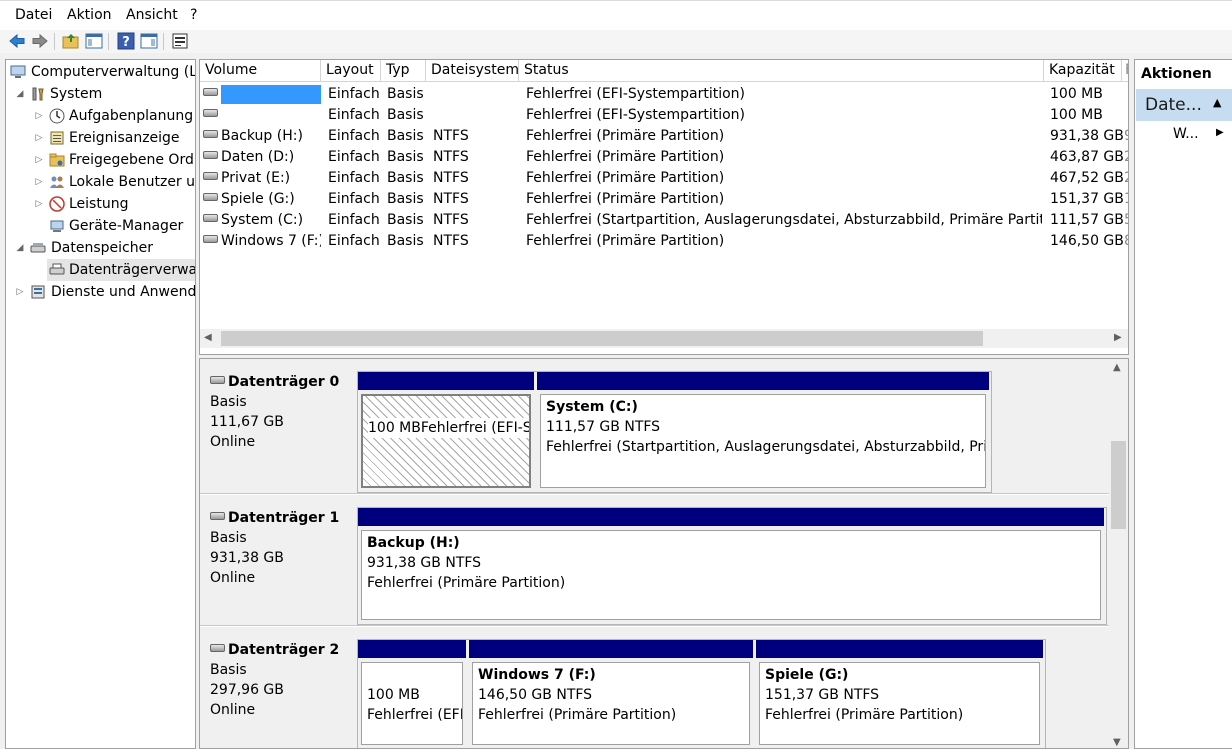 Image resolution: width=1232 pixels, height=749 pixels. I want to click on tree-item-ereignisanzeige: ▷ Ereignisanzeige, so click(100, 138).